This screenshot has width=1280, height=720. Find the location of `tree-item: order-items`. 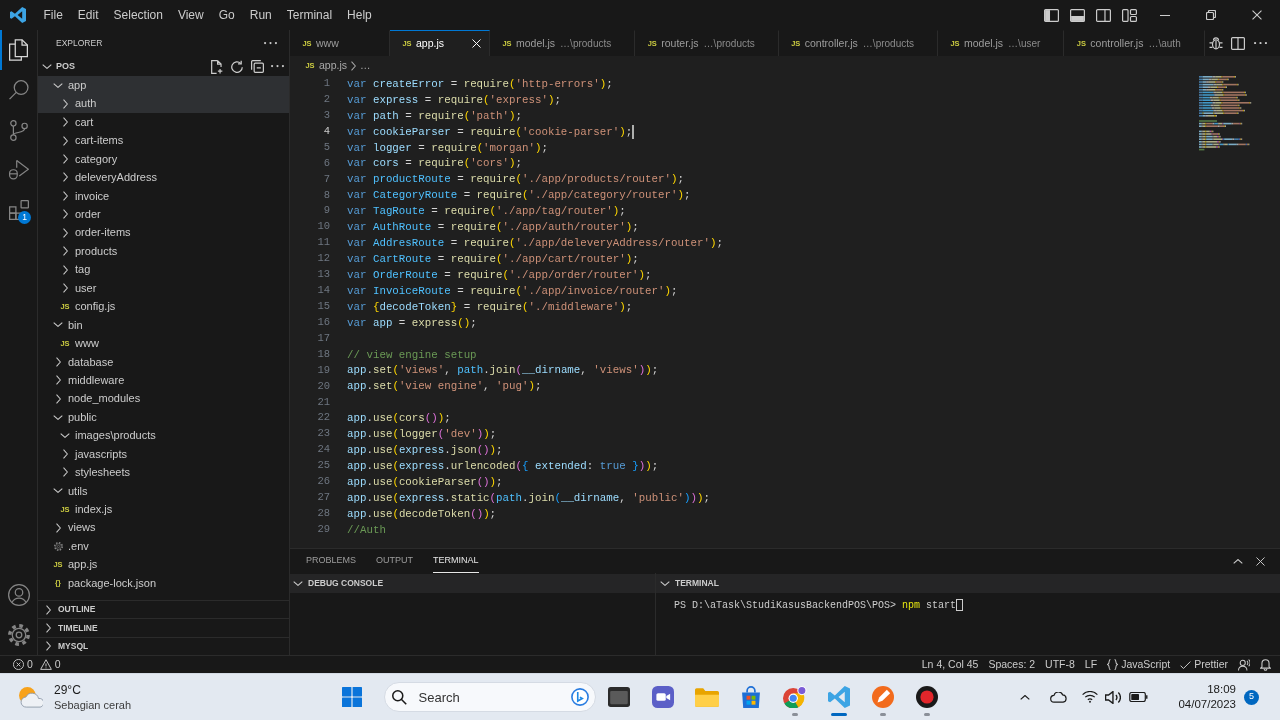

tree-item: order-items is located at coordinates (163, 232).